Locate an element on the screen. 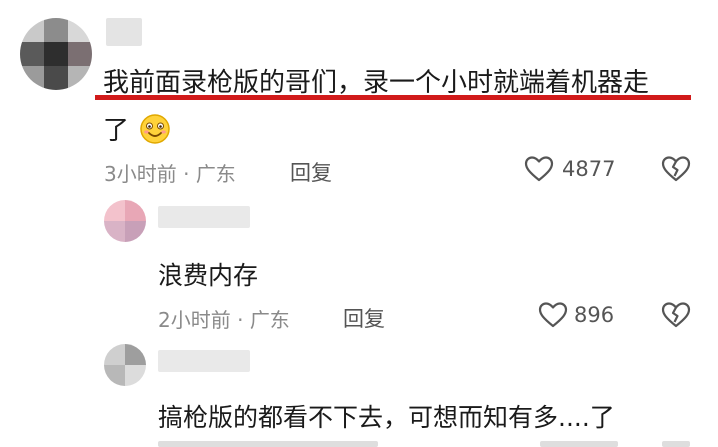  comment-meta: 3小时前 · 广东 is located at coordinates (170, 172).